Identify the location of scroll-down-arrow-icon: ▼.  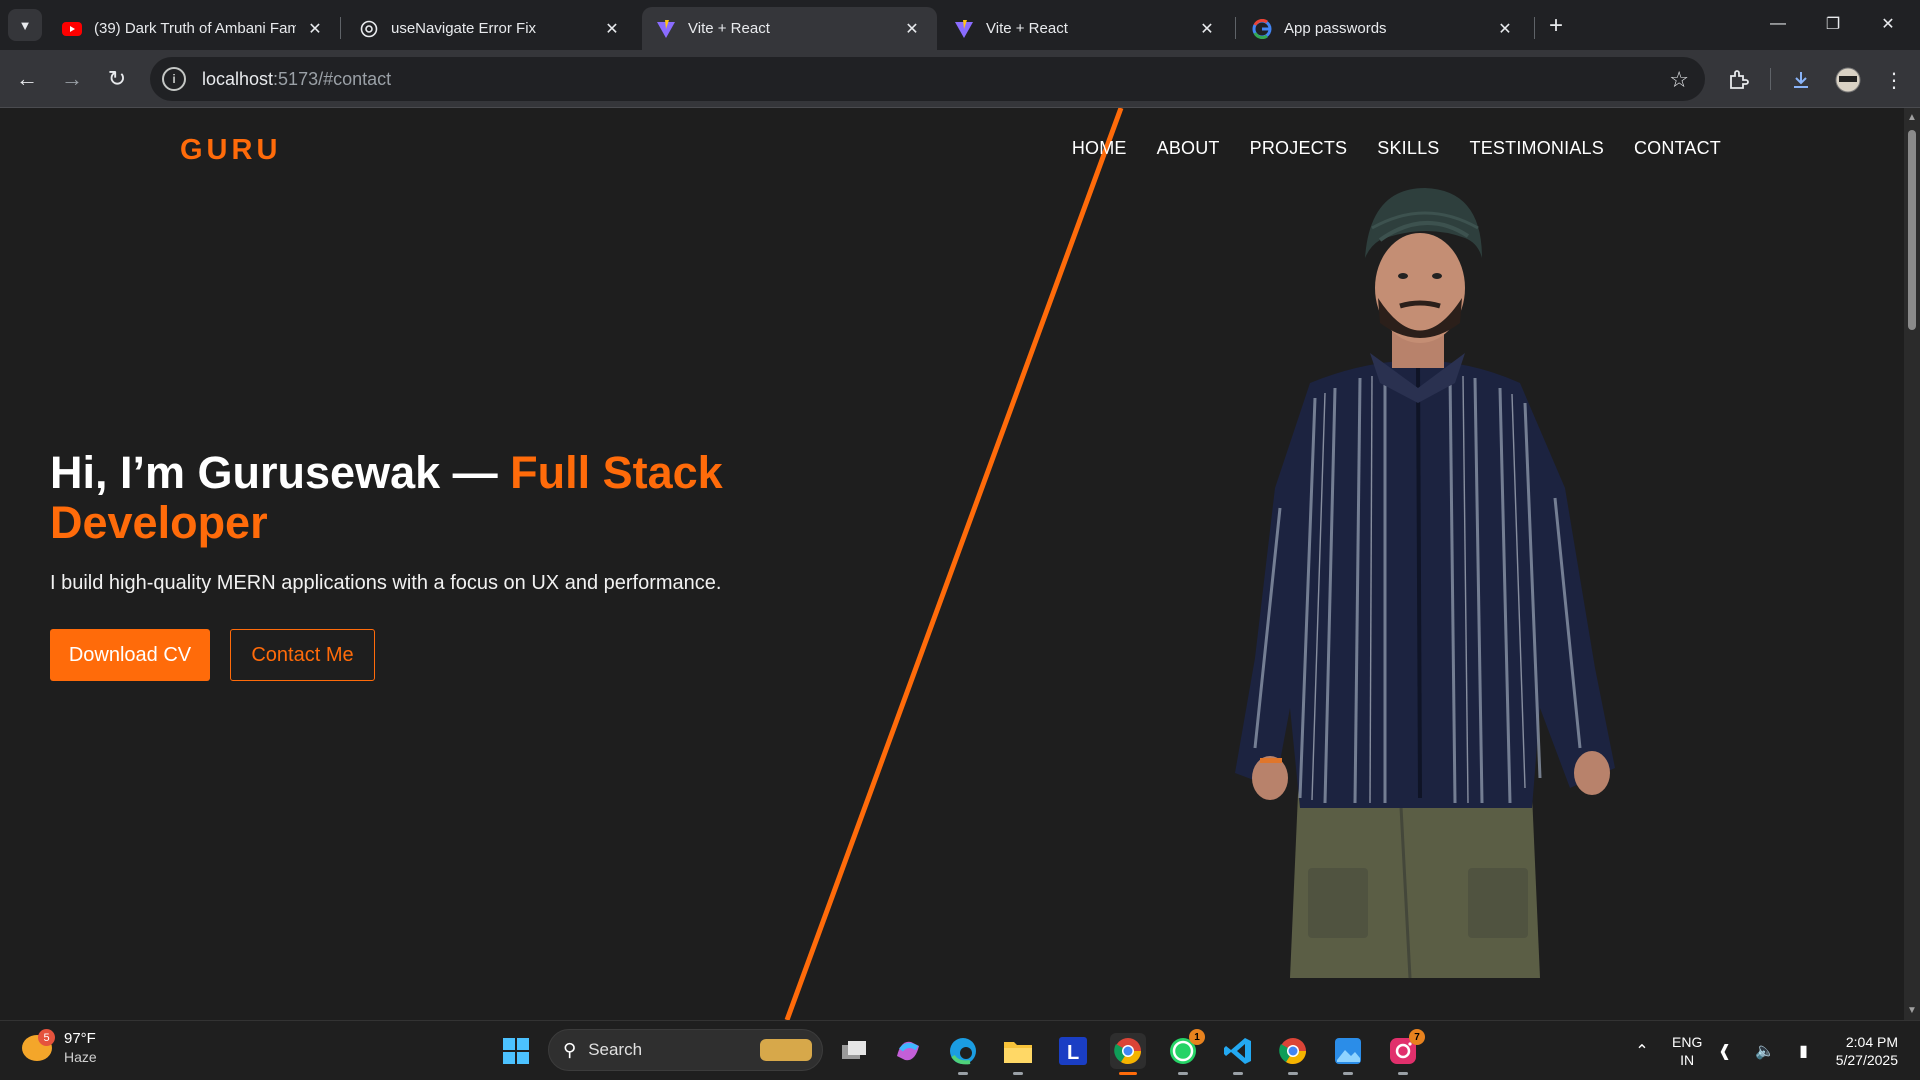
(1912, 1010).